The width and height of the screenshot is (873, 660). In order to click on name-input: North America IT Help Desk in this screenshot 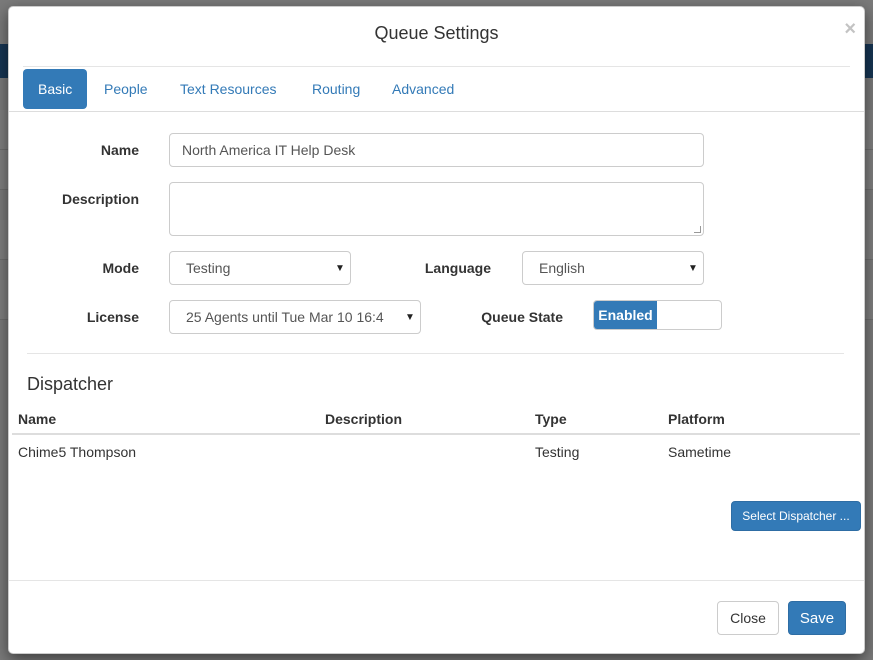, I will do `click(436, 150)`.